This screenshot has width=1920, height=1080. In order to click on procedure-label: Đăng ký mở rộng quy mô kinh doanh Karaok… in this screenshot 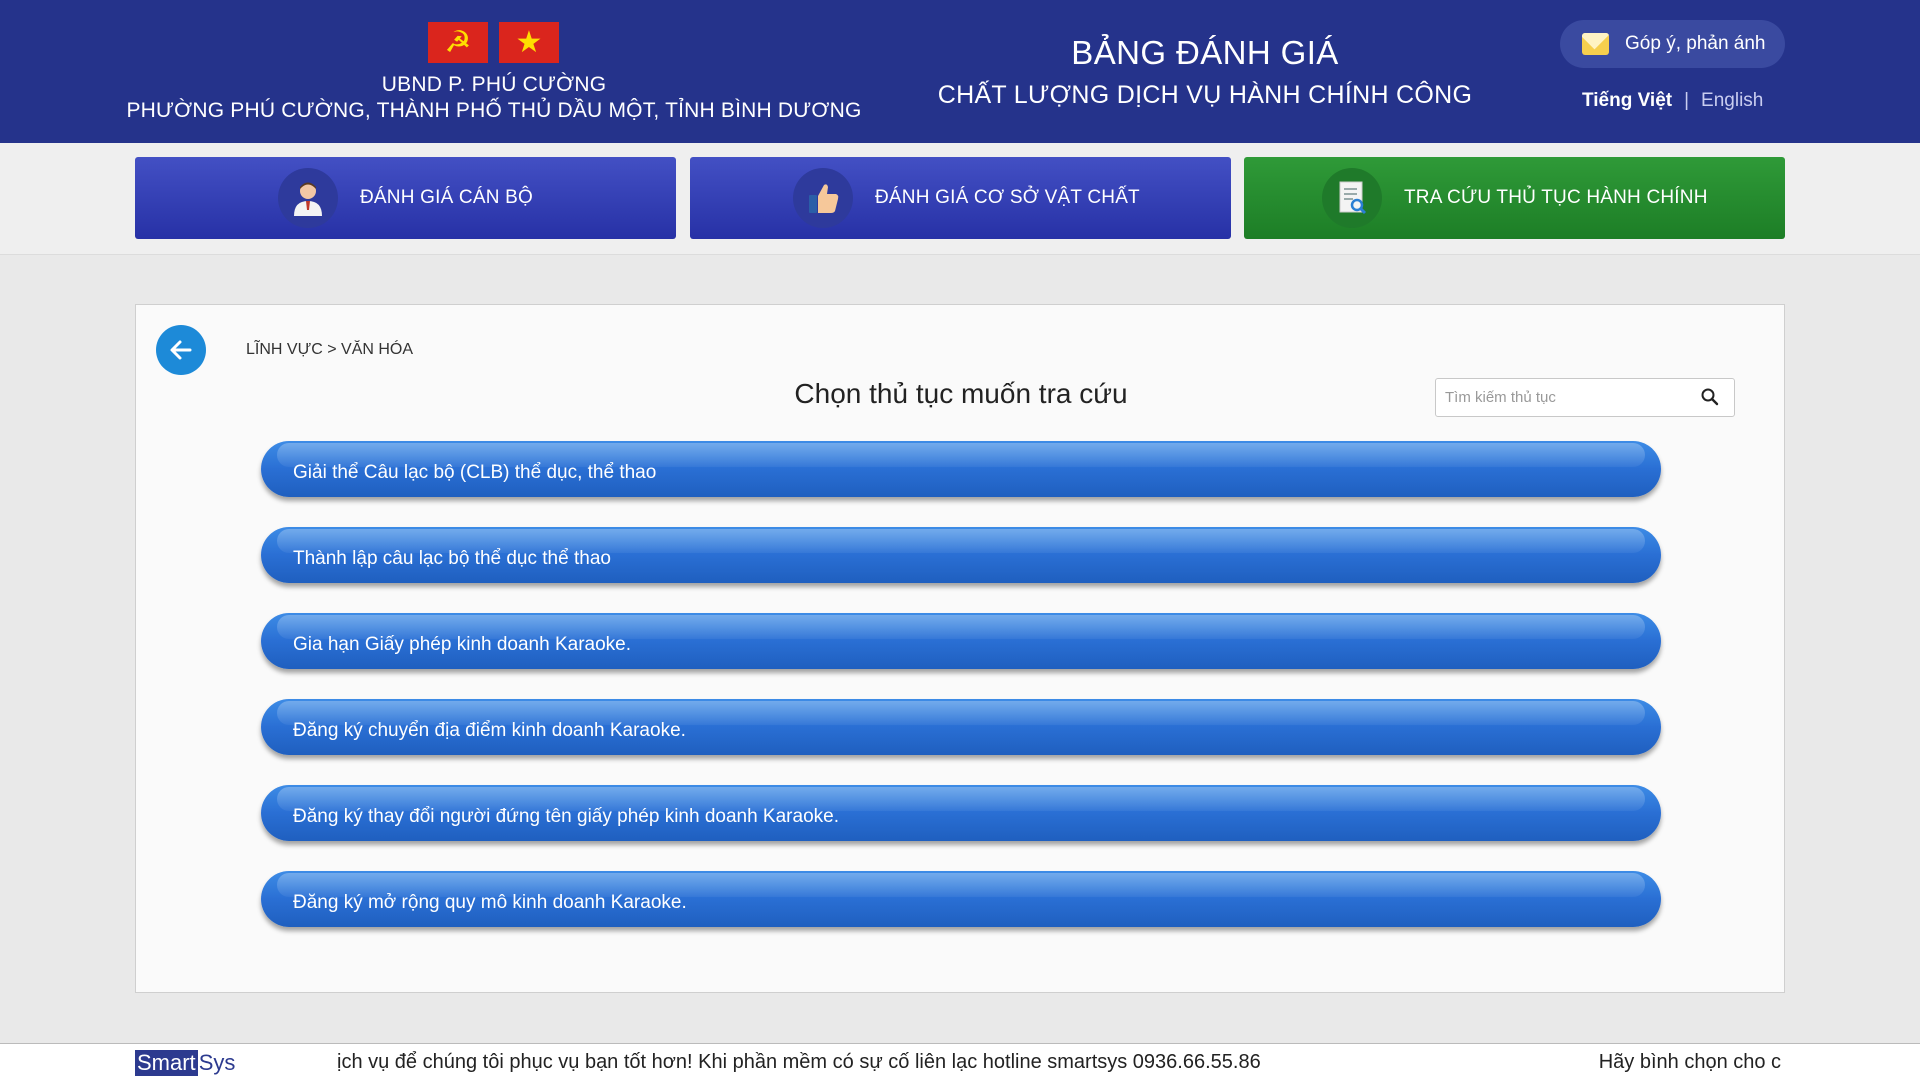, I will do `click(490, 902)`.